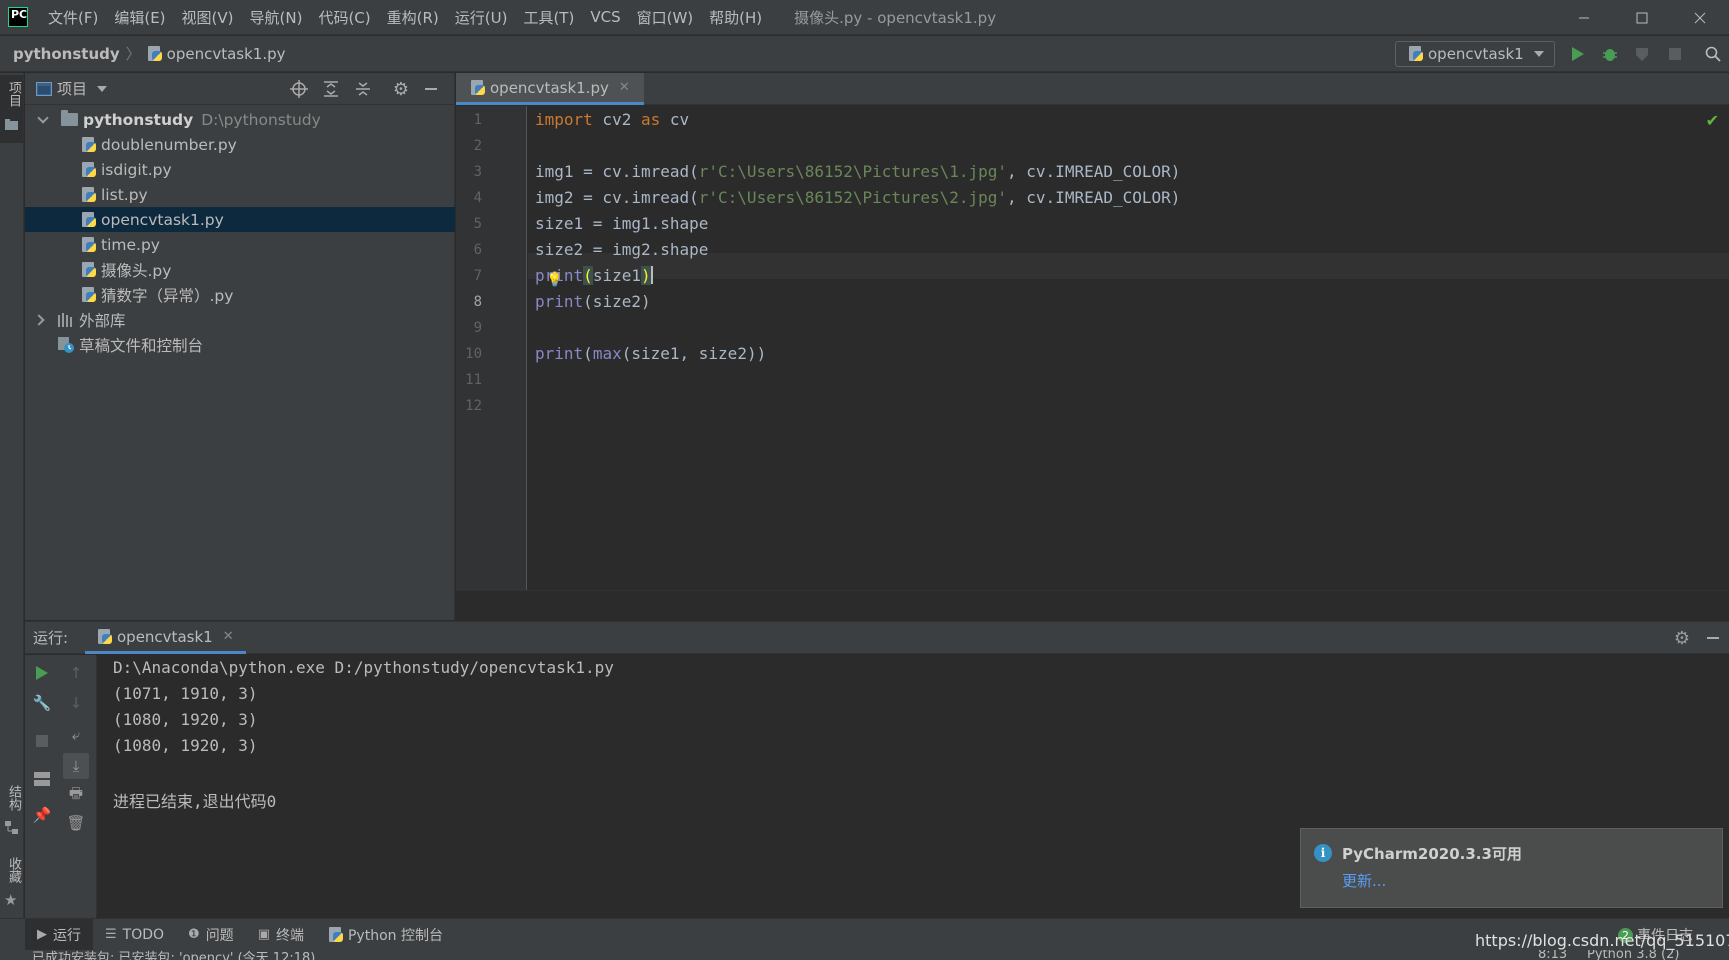 Image resolution: width=1729 pixels, height=960 pixels. I want to click on run-button, so click(1578, 54).